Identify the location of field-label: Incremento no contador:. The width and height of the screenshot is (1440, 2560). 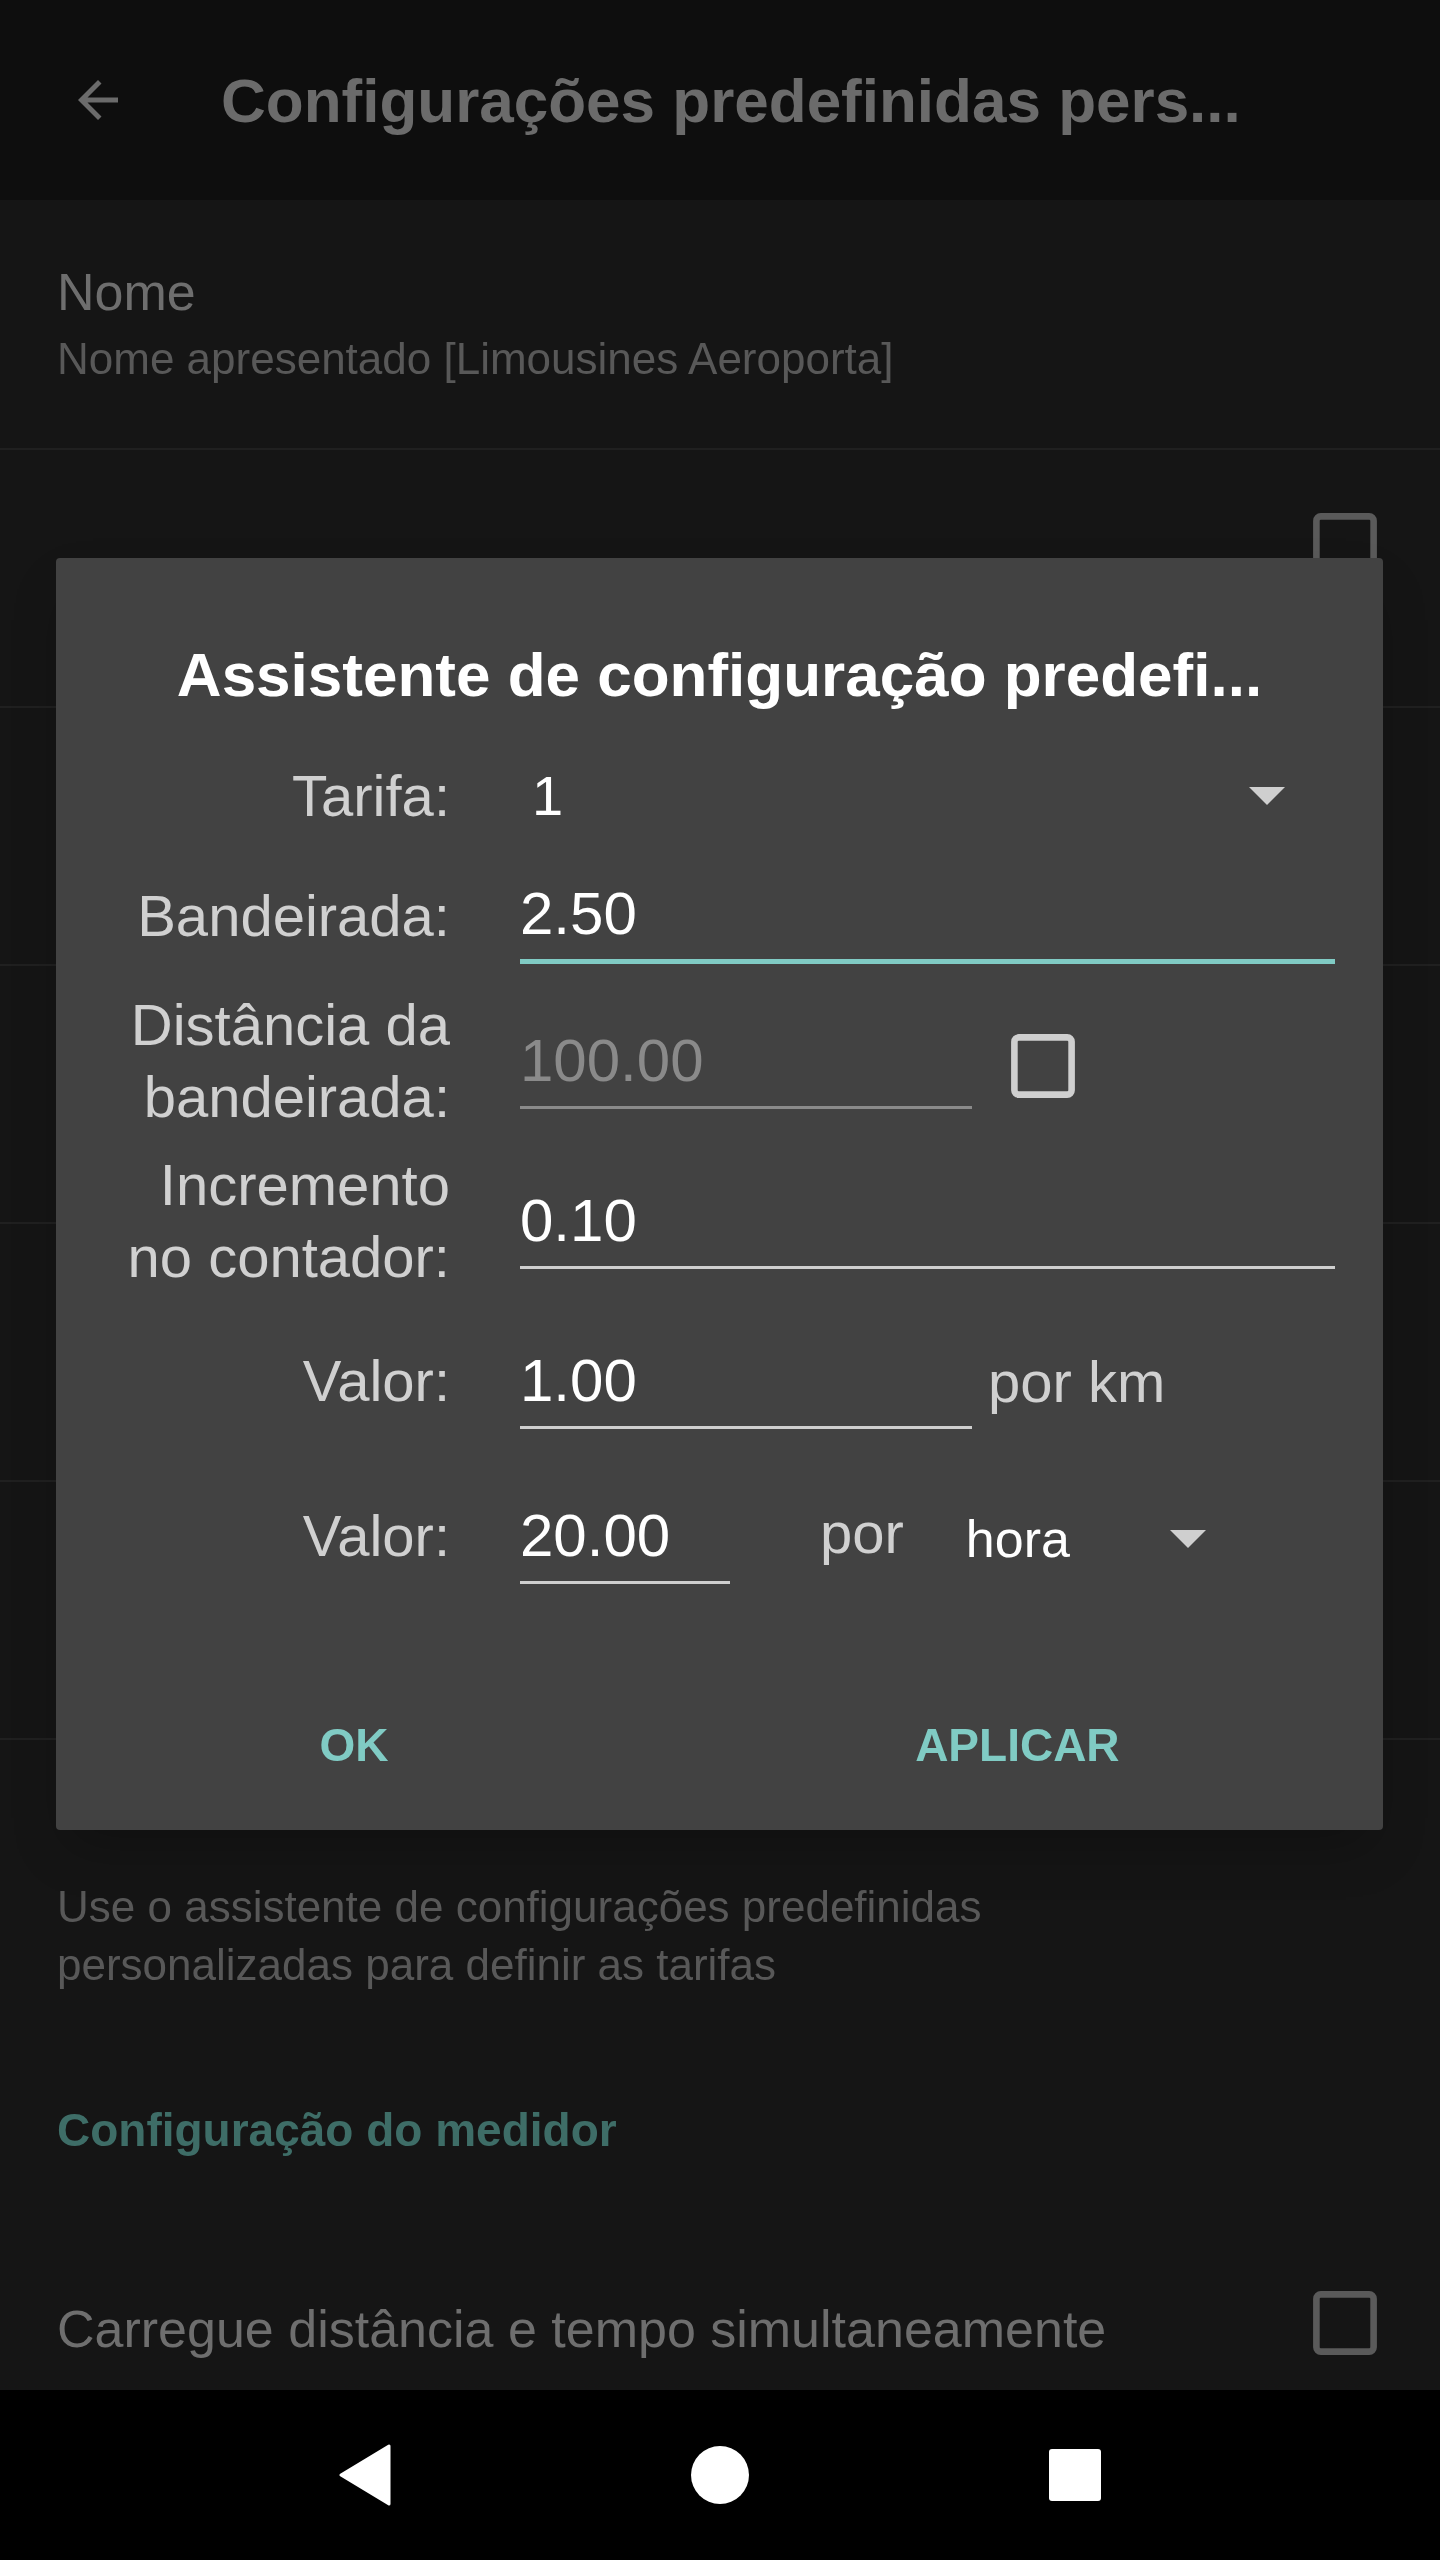
(288, 1221).